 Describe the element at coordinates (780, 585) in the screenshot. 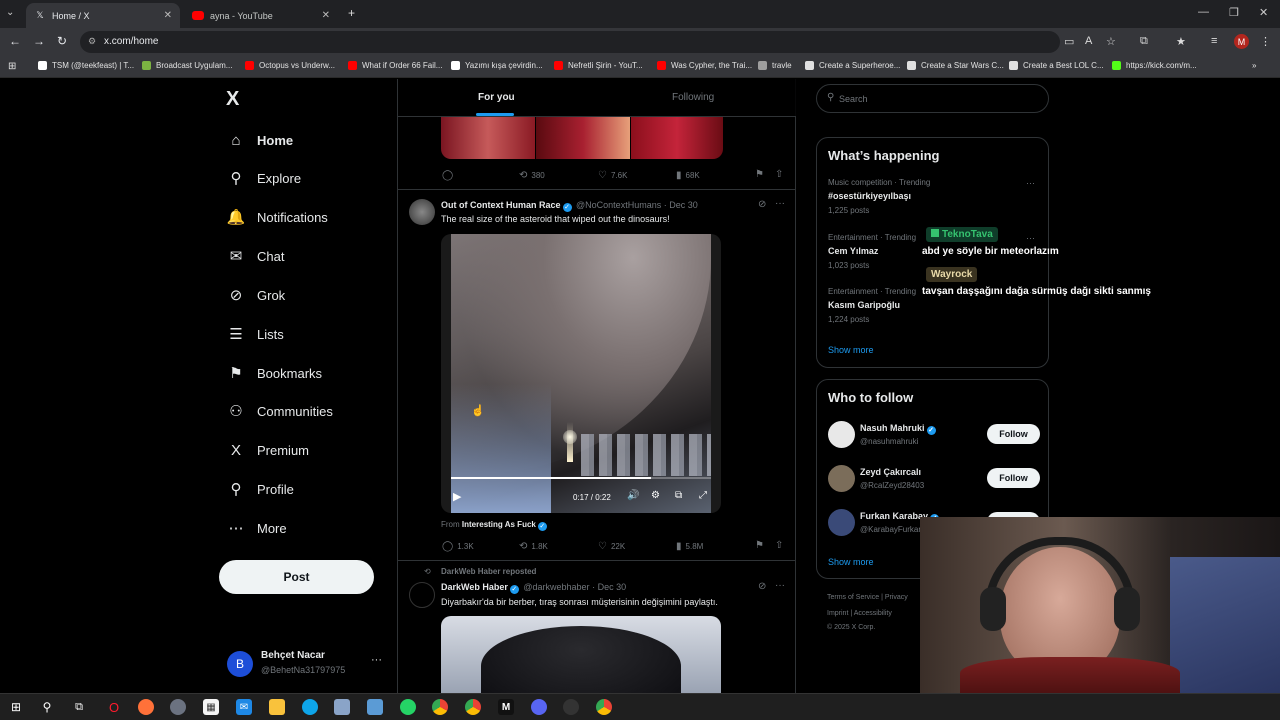

I see `more-options-icon: ···` at that location.